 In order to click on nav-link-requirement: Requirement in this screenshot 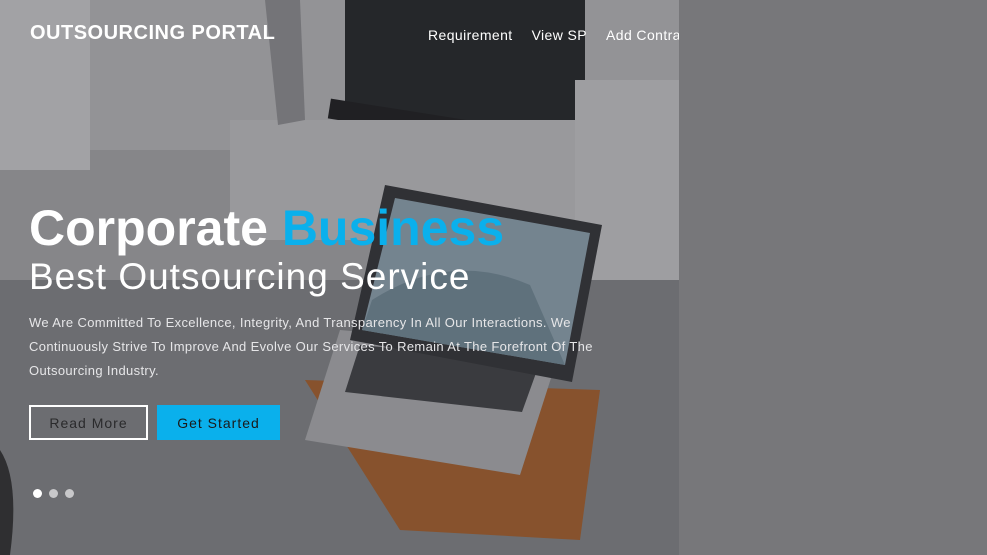, I will do `click(470, 35)`.